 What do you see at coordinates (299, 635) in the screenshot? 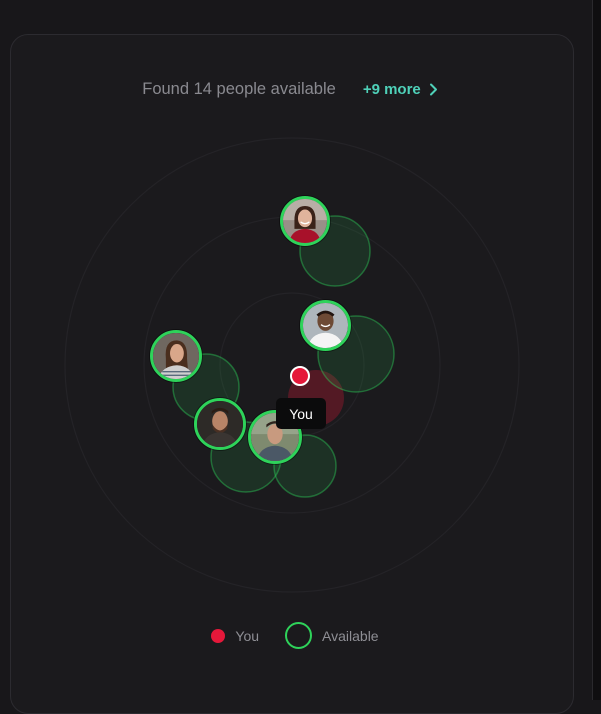
I see `available-ring-icon` at bounding box center [299, 635].